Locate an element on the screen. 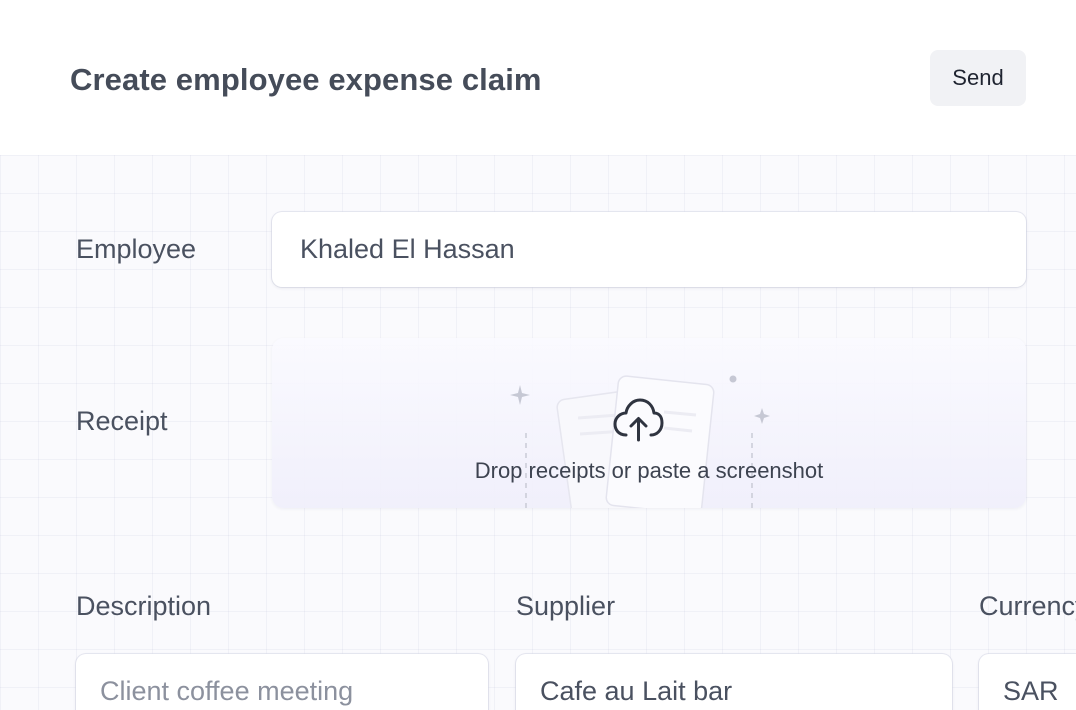  description-placeholder: Client coffee meeting is located at coordinates (227, 691).